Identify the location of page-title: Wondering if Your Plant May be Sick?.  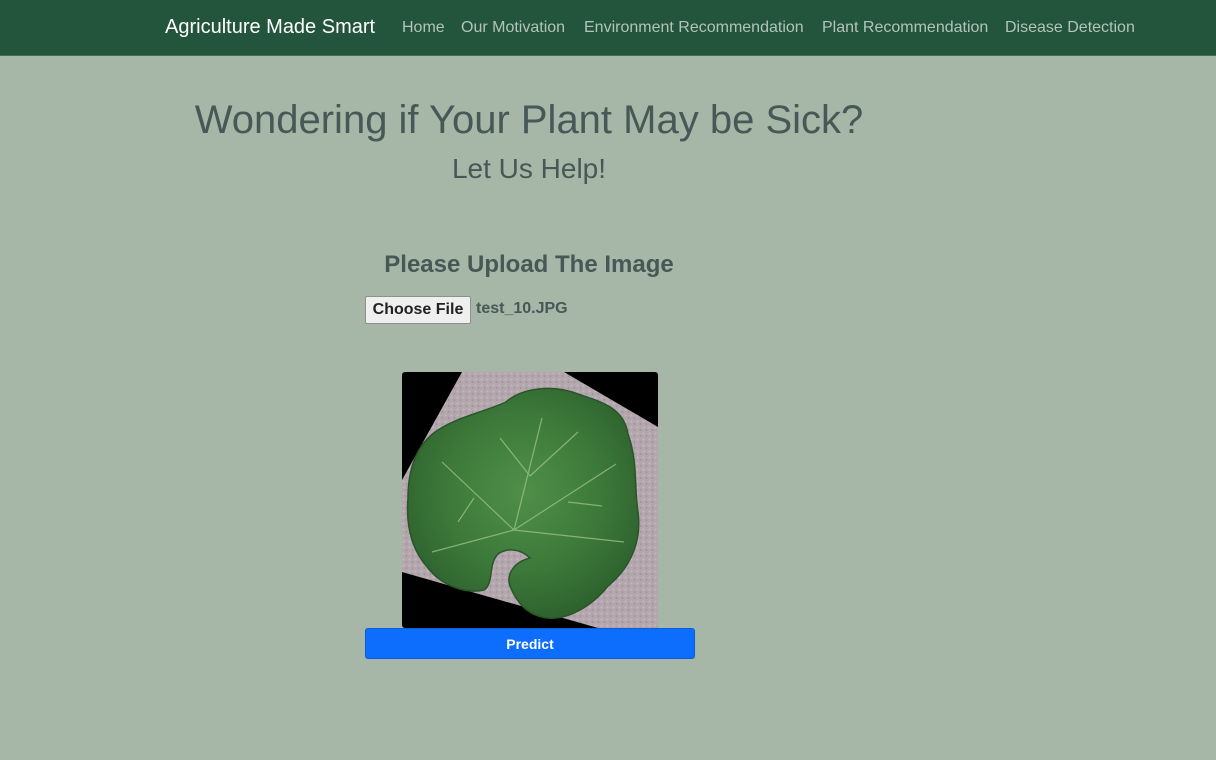
(529, 120).